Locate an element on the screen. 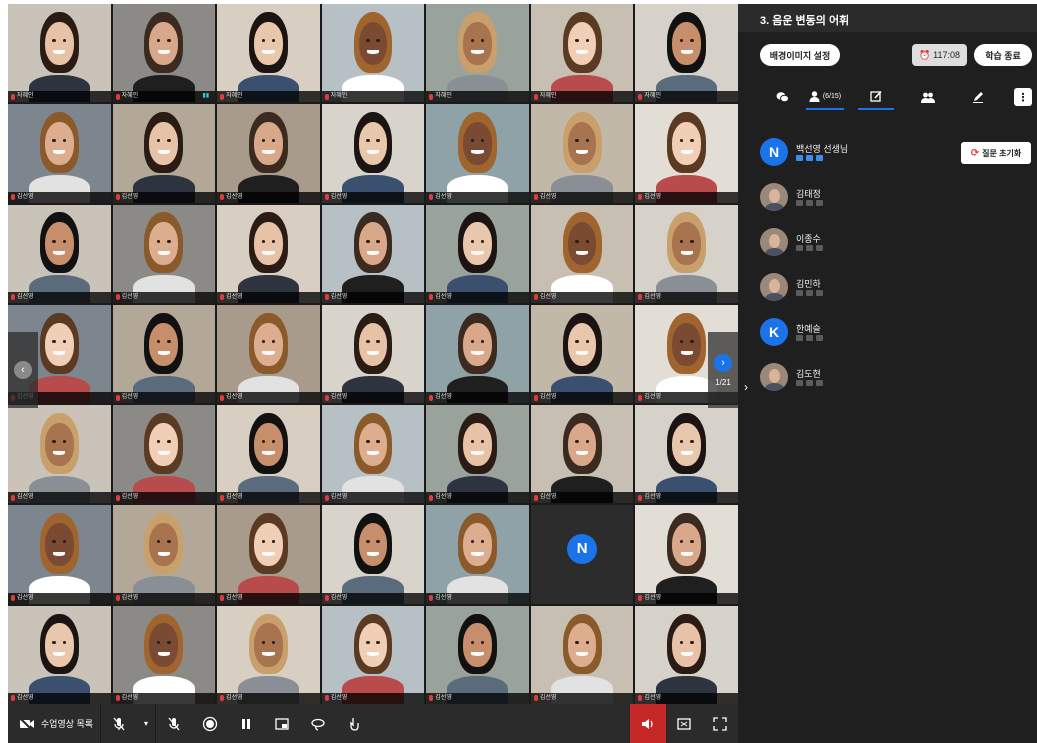  participant-row: K 한예슬 is located at coordinates (896, 336).